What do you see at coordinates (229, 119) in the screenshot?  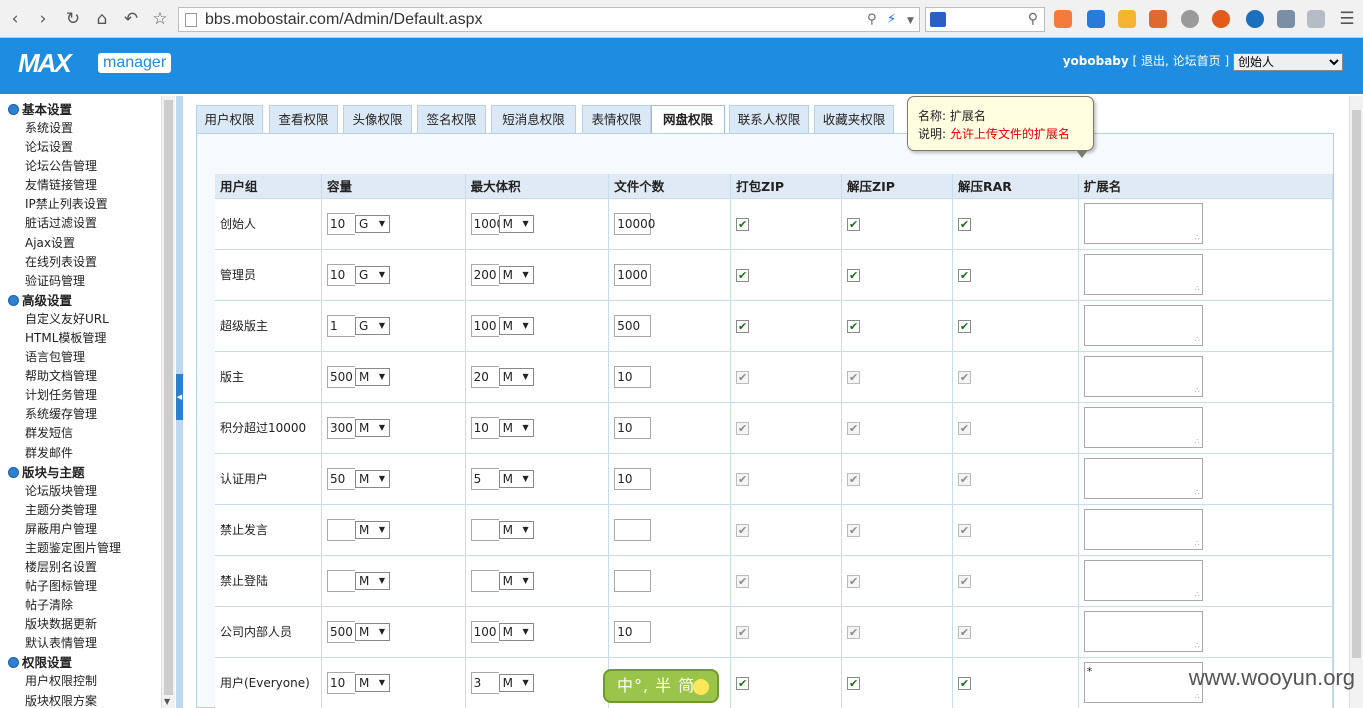 I see `tab: 用户权限` at bounding box center [229, 119].